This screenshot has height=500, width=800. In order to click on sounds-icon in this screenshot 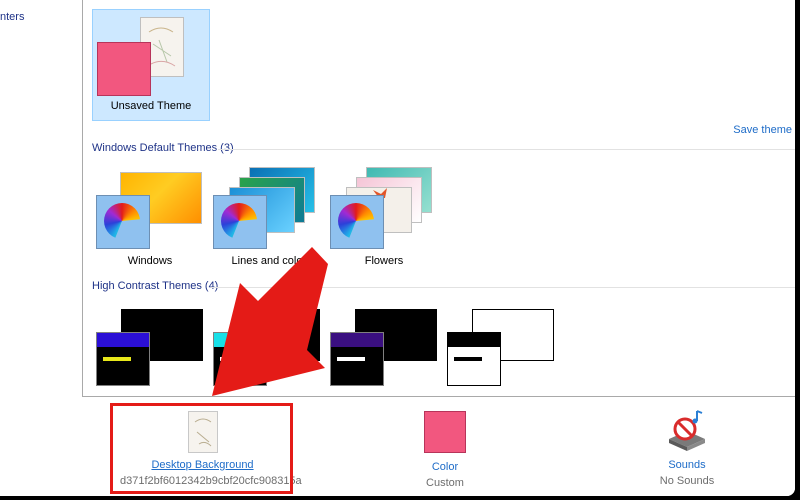, I will do `click(687, 430)`.